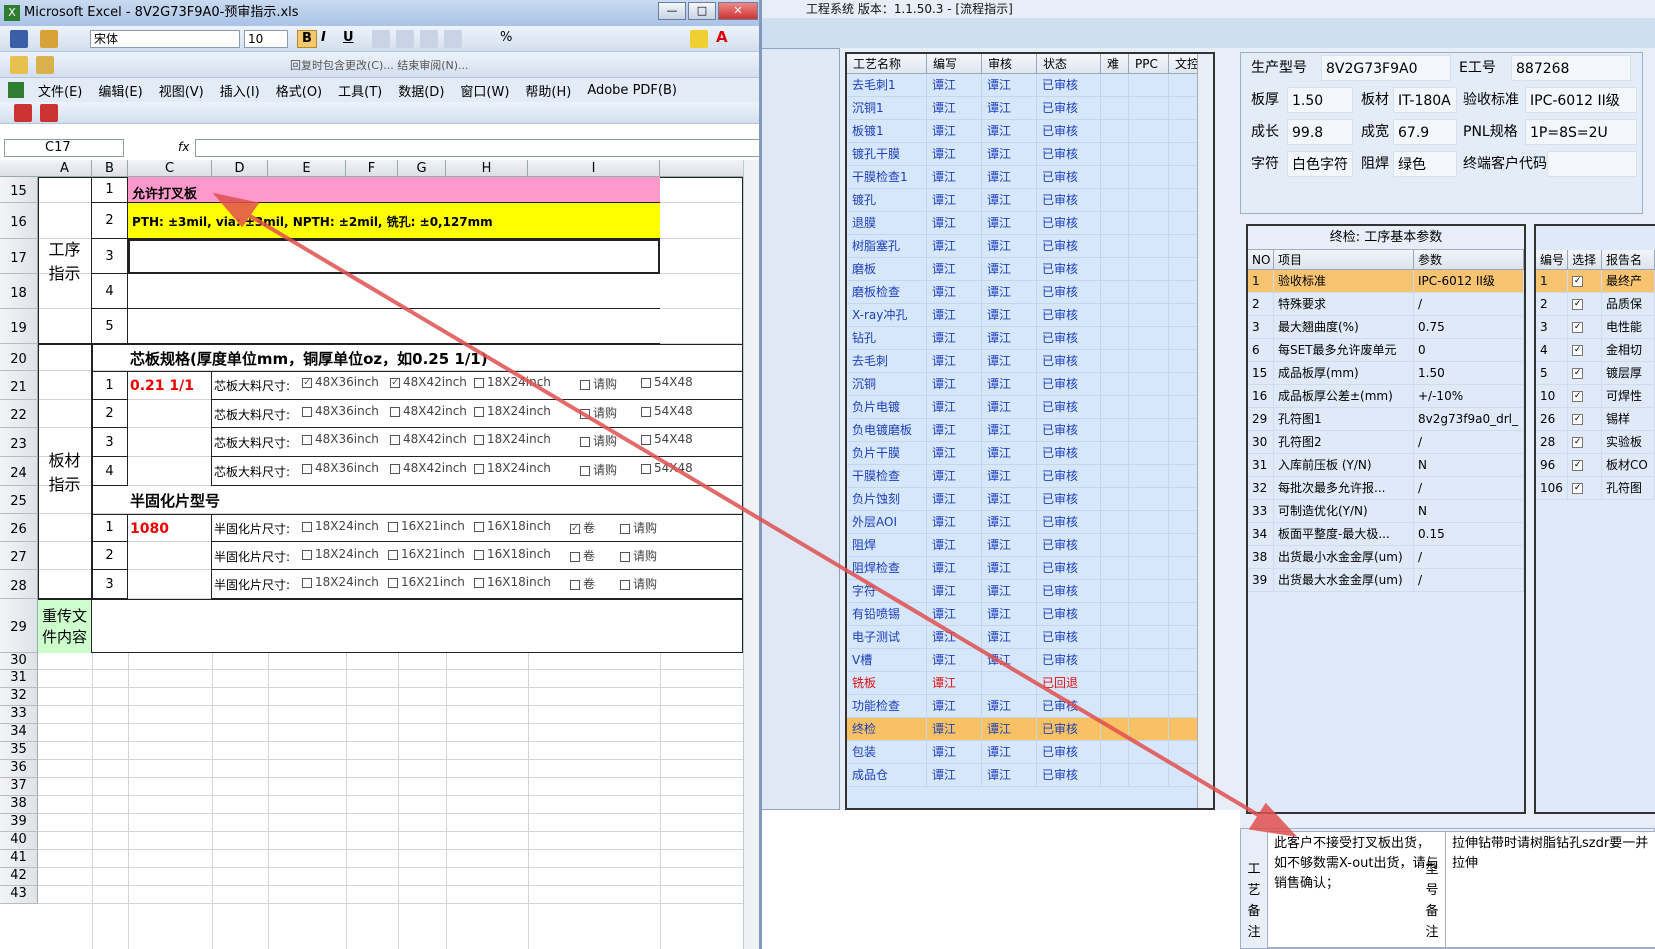 Image resolution: width=1655 pixels, height=949 pixels. Describe the element at coordinates (19, 715) in the screenshot. I see `row-header: 33` at that location.